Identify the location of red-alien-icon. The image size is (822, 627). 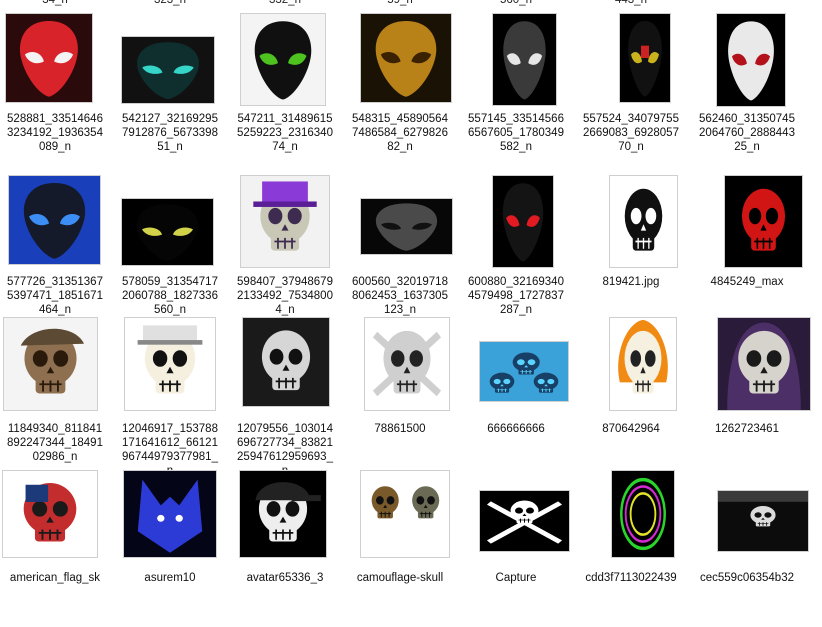
(49, 58).